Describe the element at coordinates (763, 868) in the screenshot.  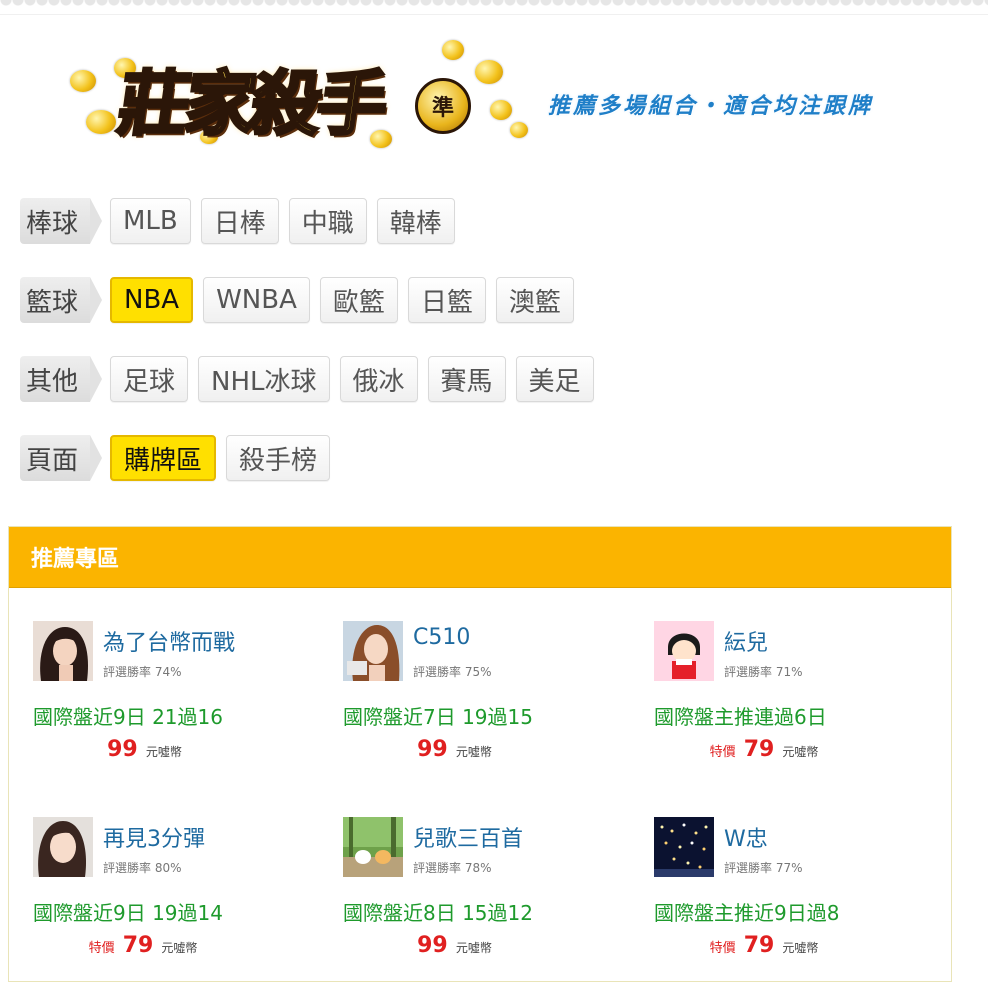
I see `win-rate: 評選勝率 77%` at that location.